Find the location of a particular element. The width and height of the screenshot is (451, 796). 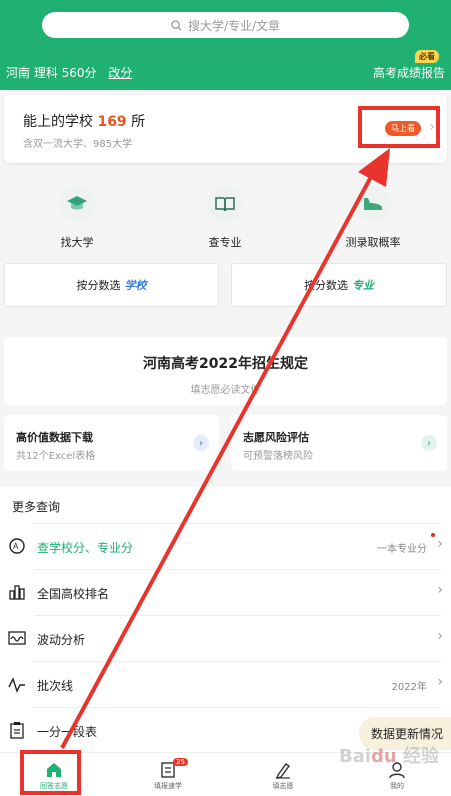

watermark-logo: Baidu 经验 is located at coordinates (388, 756).